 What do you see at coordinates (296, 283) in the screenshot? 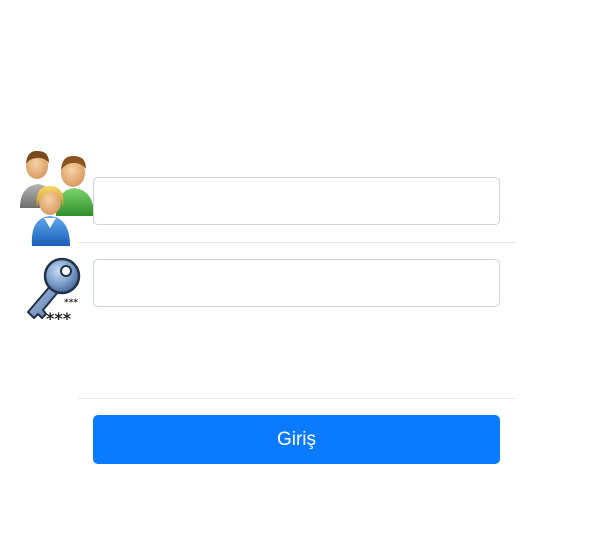
I see `password-input` at bounding box center [296, 283].